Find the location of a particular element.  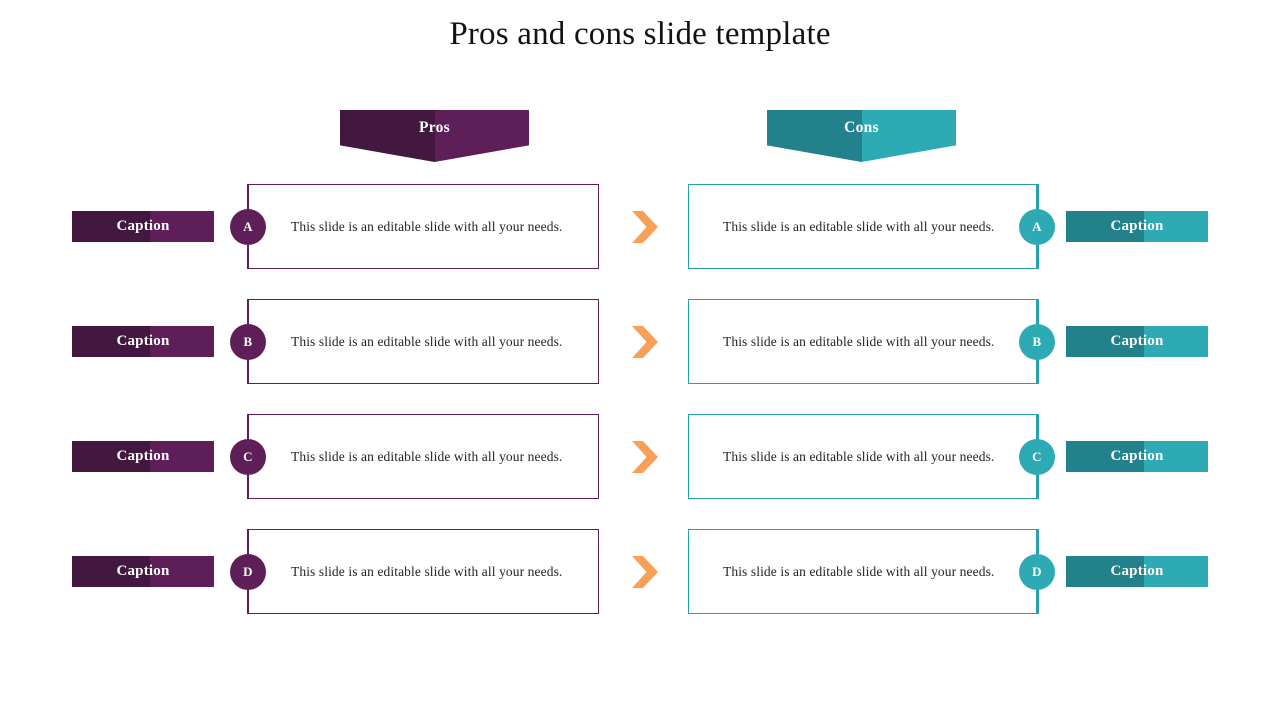

cons-badge: A is located at coordinates (1037, 226).